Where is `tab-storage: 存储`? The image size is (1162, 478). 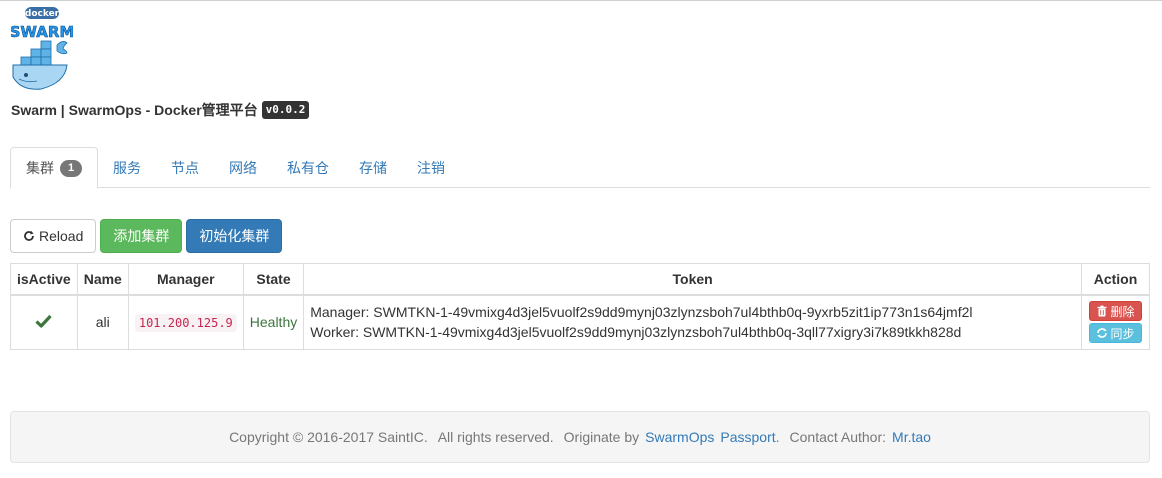 tab-storage: 存储 is located at coordinates (373, 167).